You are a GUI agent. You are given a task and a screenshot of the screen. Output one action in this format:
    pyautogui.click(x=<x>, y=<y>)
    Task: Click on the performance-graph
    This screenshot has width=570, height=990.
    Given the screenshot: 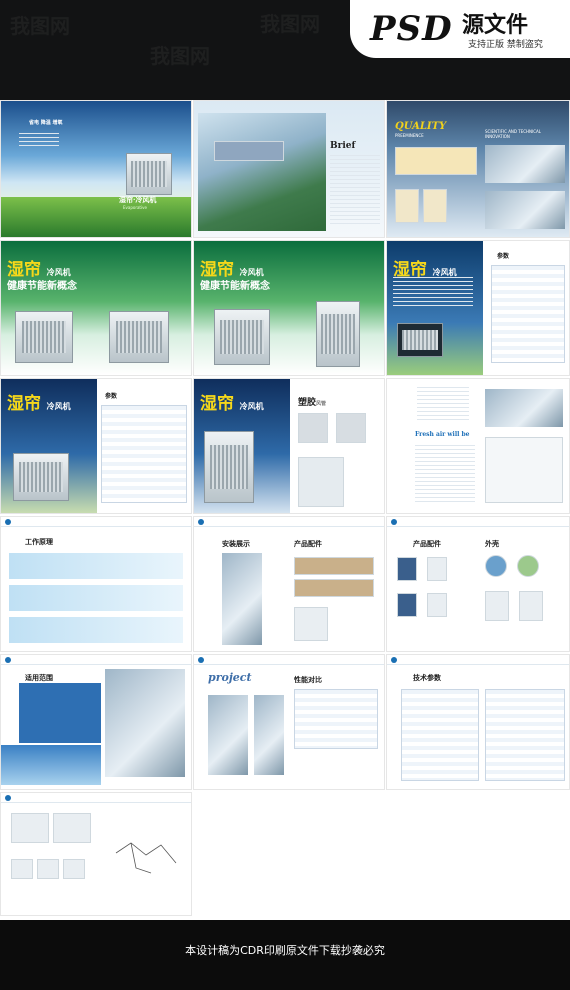 What is the action you would take?
    pyautogui.click(x=524, y=470)
    